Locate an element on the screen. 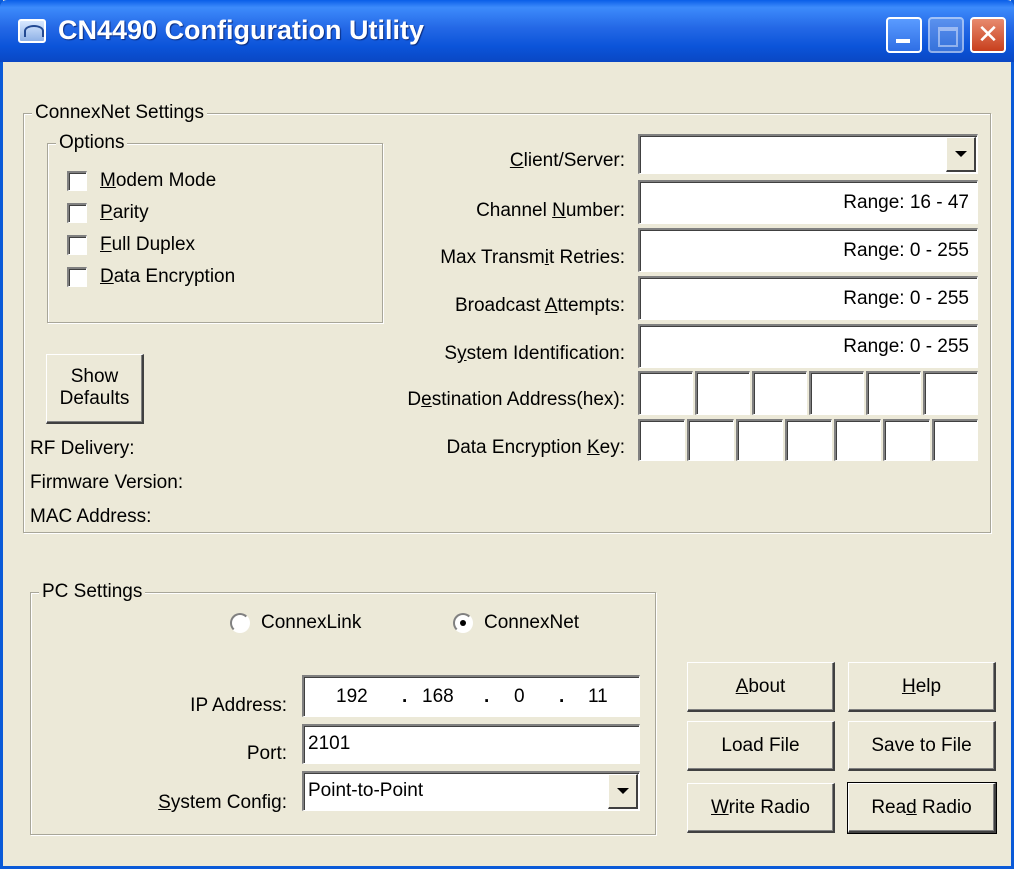  broadcast-range-hint: Range: 0 - 255 is located at coordinates (906, 298).